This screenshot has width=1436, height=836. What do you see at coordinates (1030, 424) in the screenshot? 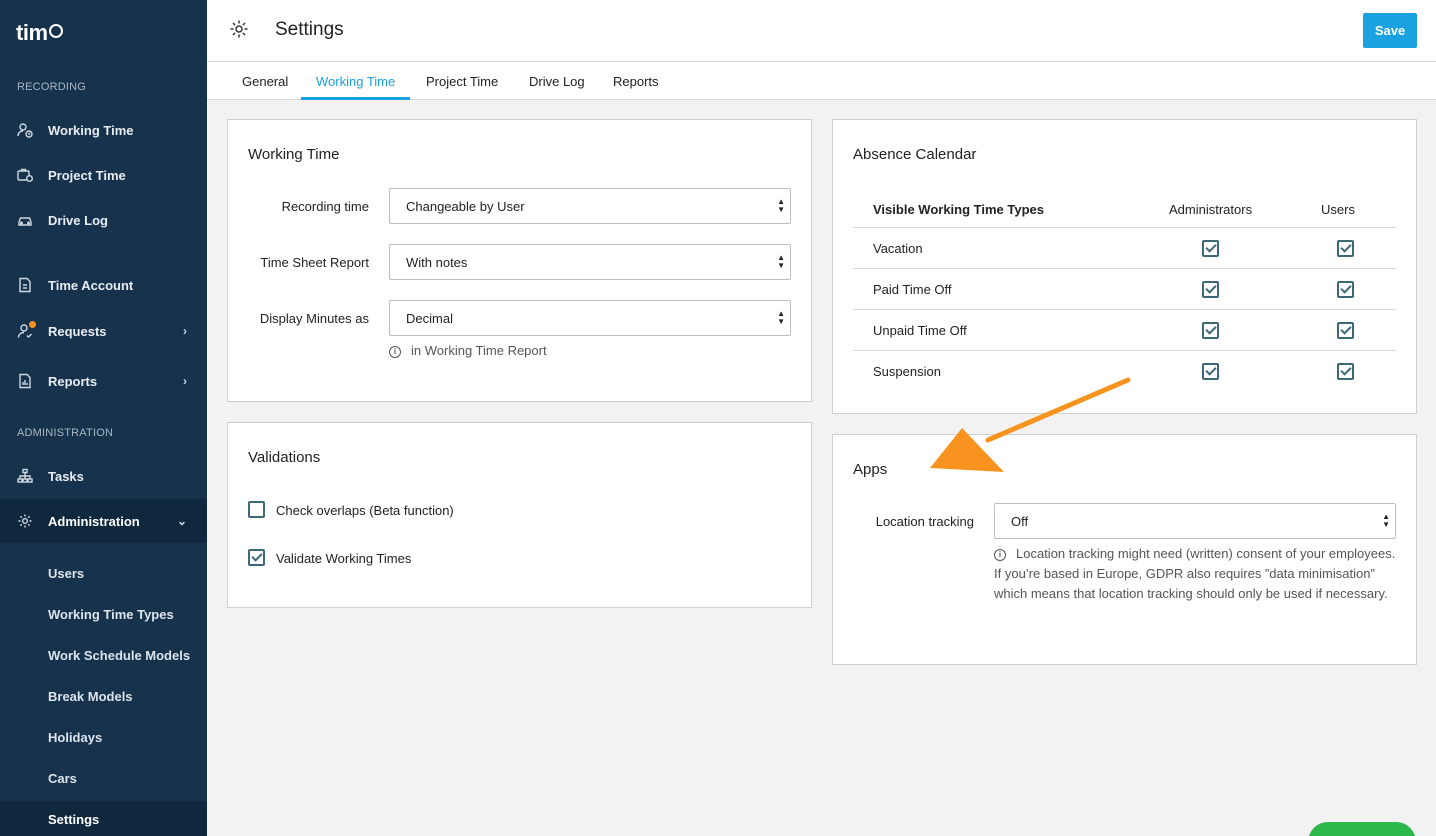
I see `annotation-arrow` at bounding box center [1030, 424].